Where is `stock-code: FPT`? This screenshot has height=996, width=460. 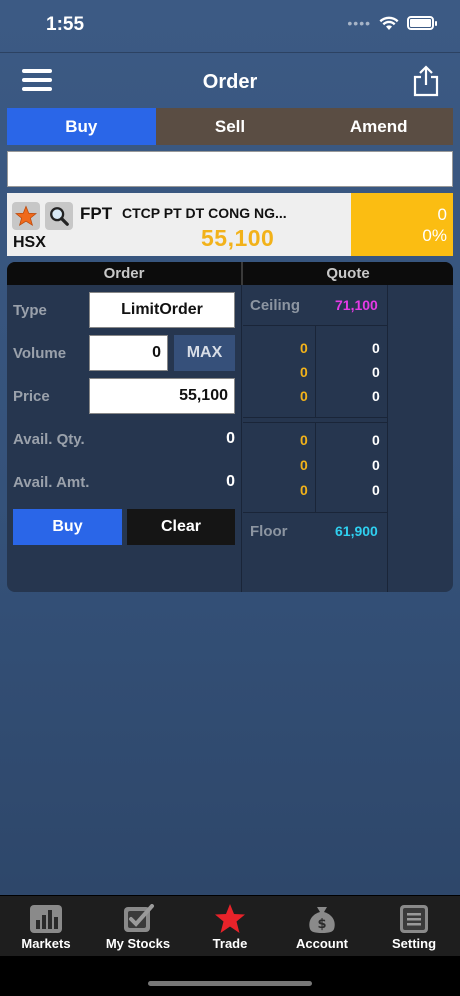
stock-code: FPT is located at coordinates (96, 213).